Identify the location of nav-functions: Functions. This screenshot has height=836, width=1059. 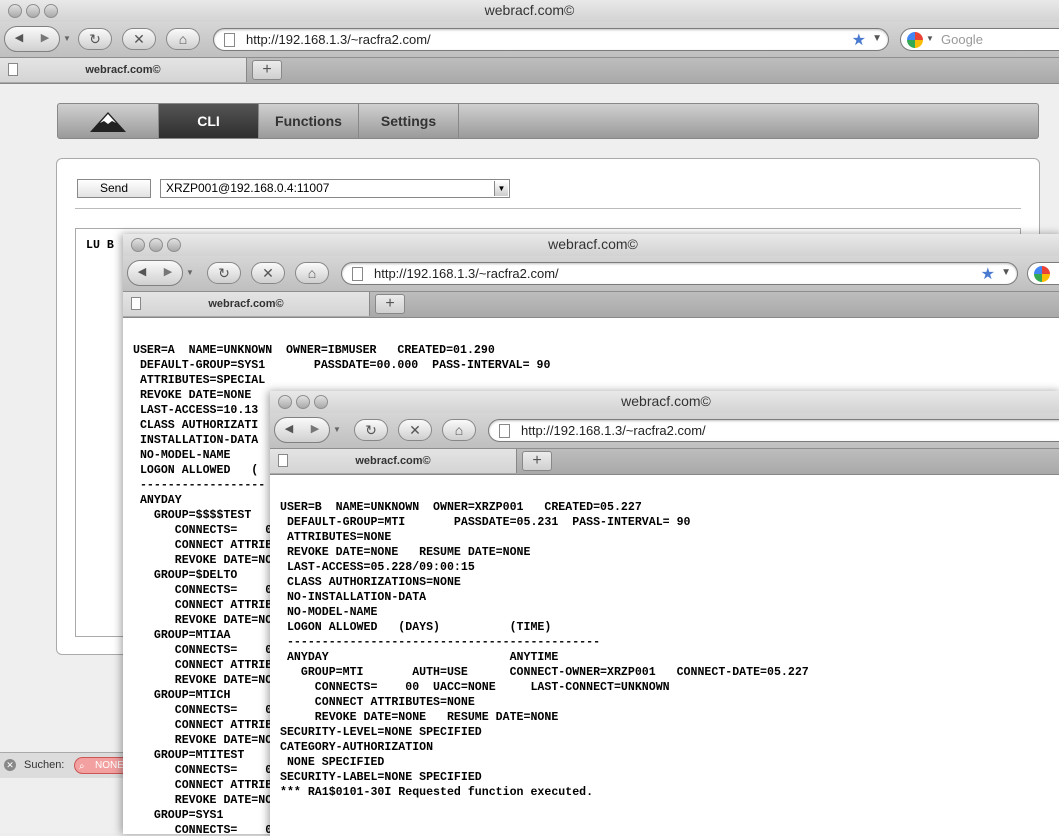
(308, 121).